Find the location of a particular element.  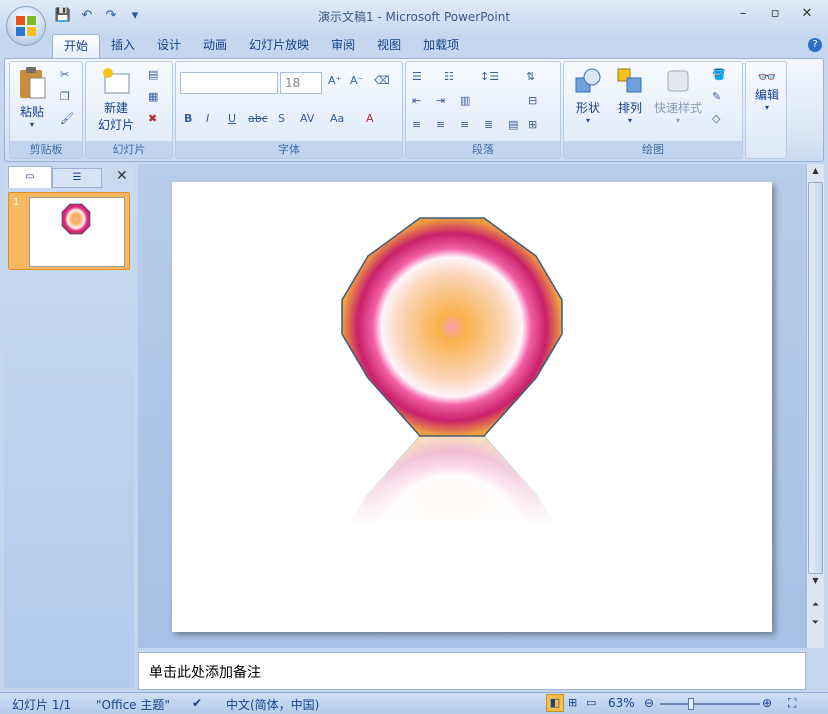

tab-review: 审阅 is located at coordinates (343, 46).